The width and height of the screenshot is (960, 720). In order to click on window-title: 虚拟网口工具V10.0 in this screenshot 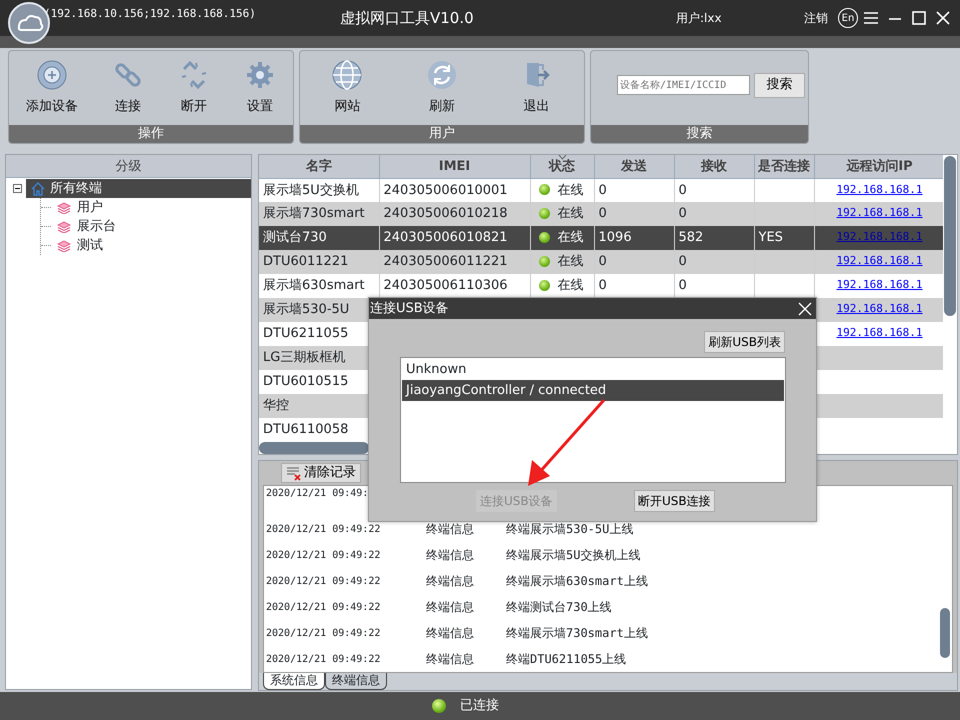, I will do `click(407, 18)`.